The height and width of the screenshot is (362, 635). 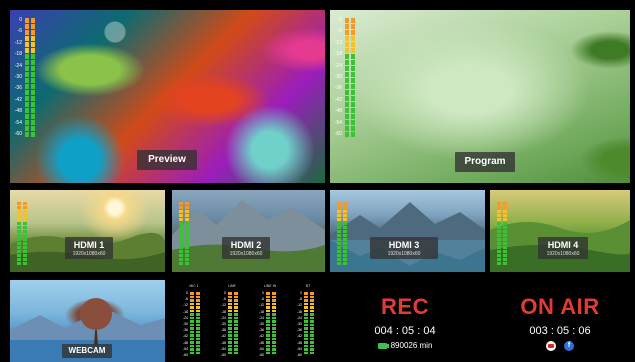 I want to click on meter-scale-label: -60, so click(x=18, y=134).